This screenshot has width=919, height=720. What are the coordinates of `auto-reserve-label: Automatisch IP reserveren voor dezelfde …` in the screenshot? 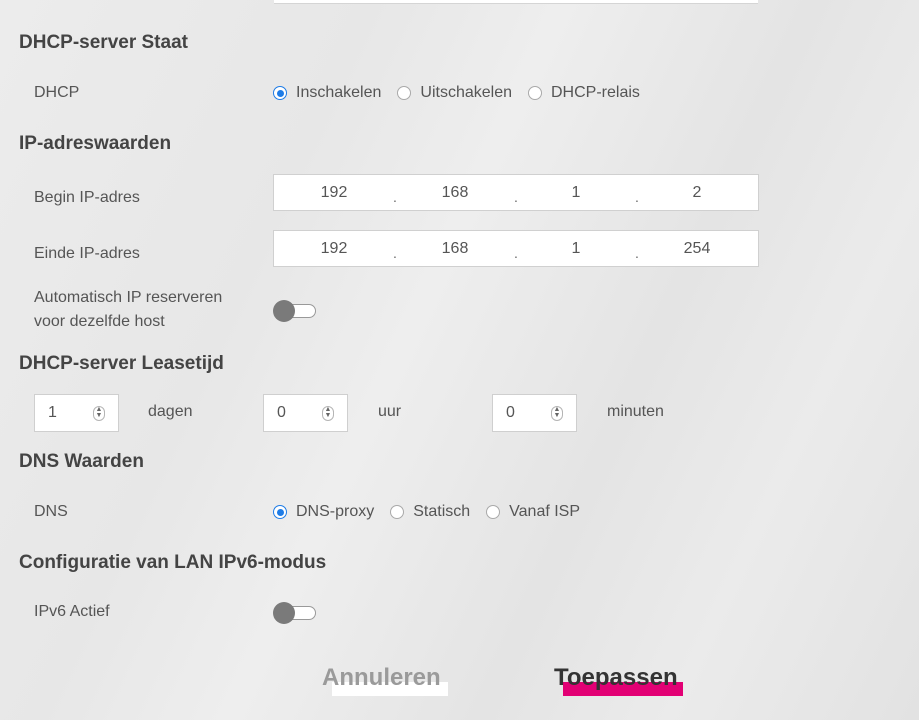 It's located at (128, 310).